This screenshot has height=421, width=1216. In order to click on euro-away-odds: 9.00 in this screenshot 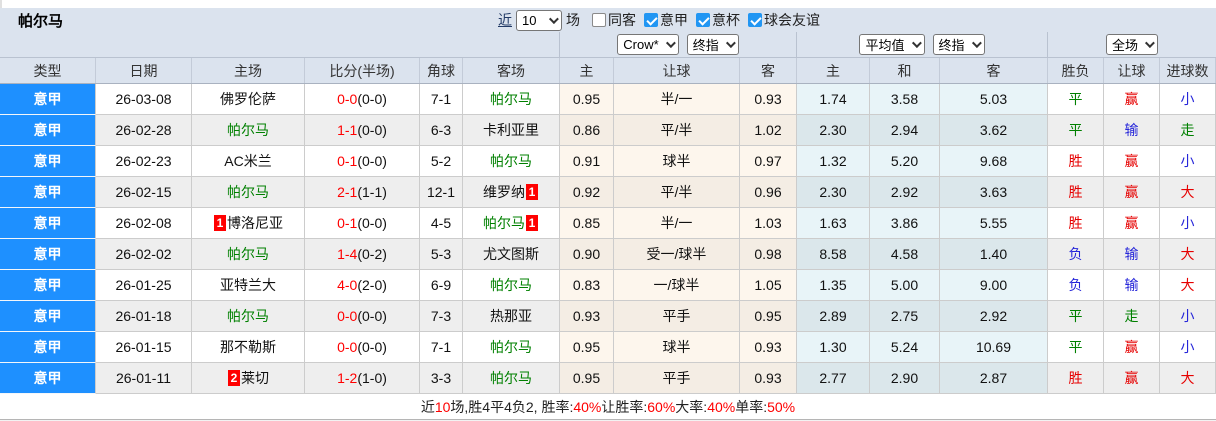, I will do `click(994, 285)`.